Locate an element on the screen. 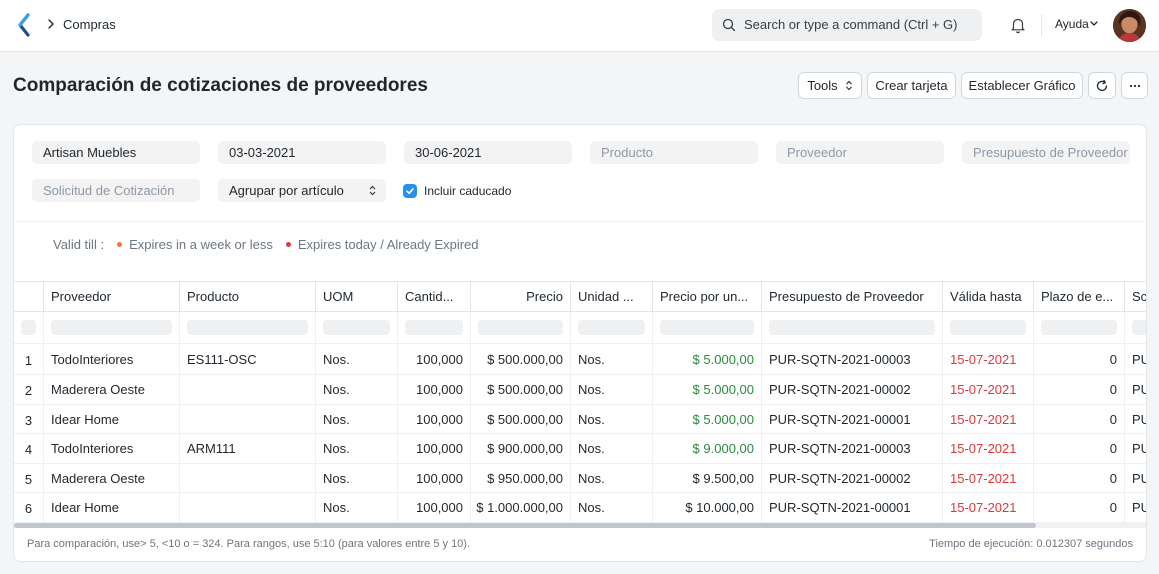 The image size is (1159, 574). chevron-down-icon is located at coordinates (1094, 24).